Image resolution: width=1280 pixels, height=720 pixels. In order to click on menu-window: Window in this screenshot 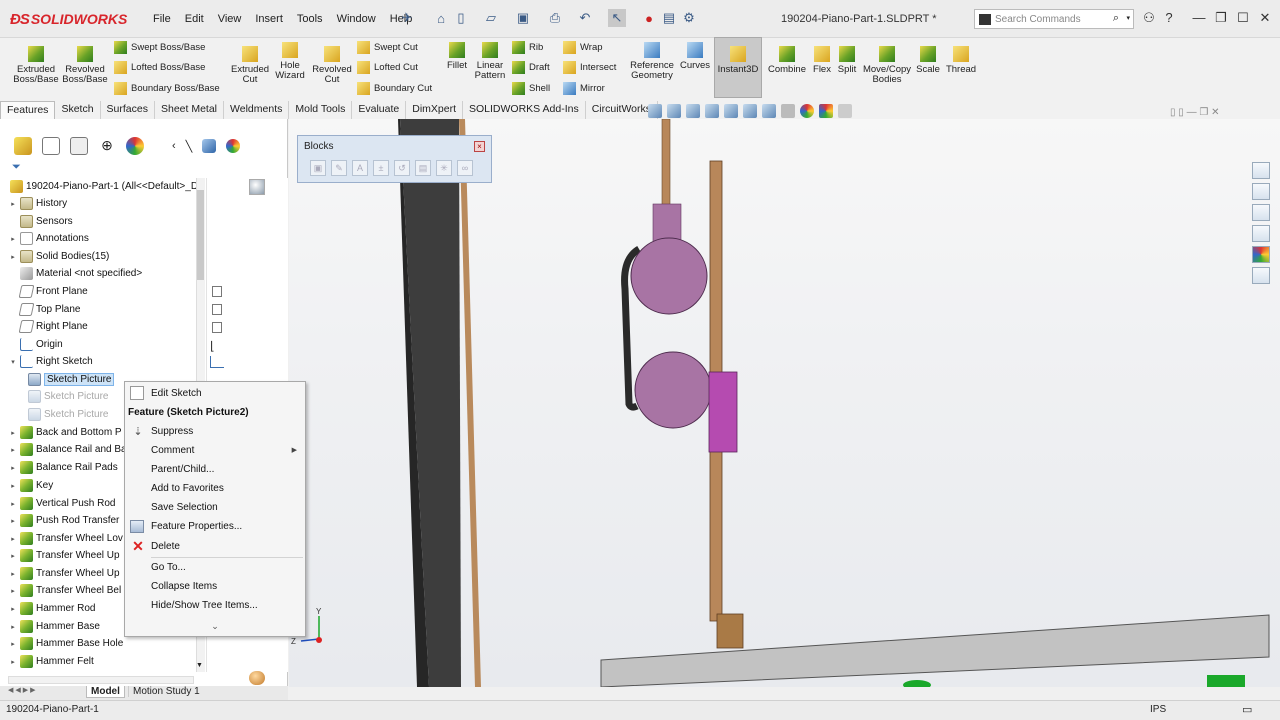, I will do `click(356, 19)`.